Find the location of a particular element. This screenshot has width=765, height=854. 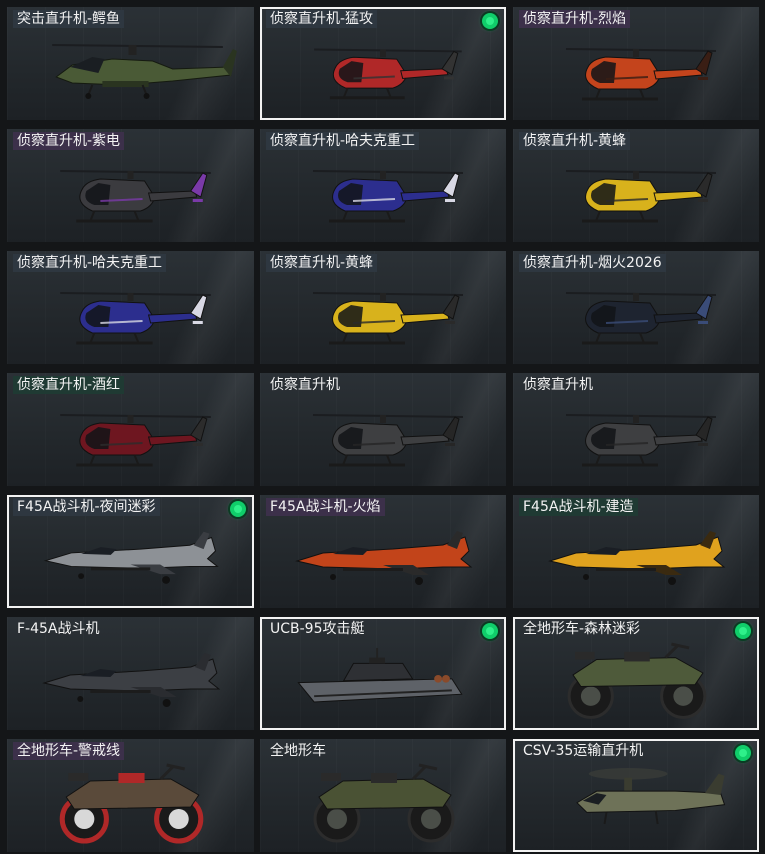

vehicle-skin-name: F45A战斗机-建造 is located at coordinates (578, 507).